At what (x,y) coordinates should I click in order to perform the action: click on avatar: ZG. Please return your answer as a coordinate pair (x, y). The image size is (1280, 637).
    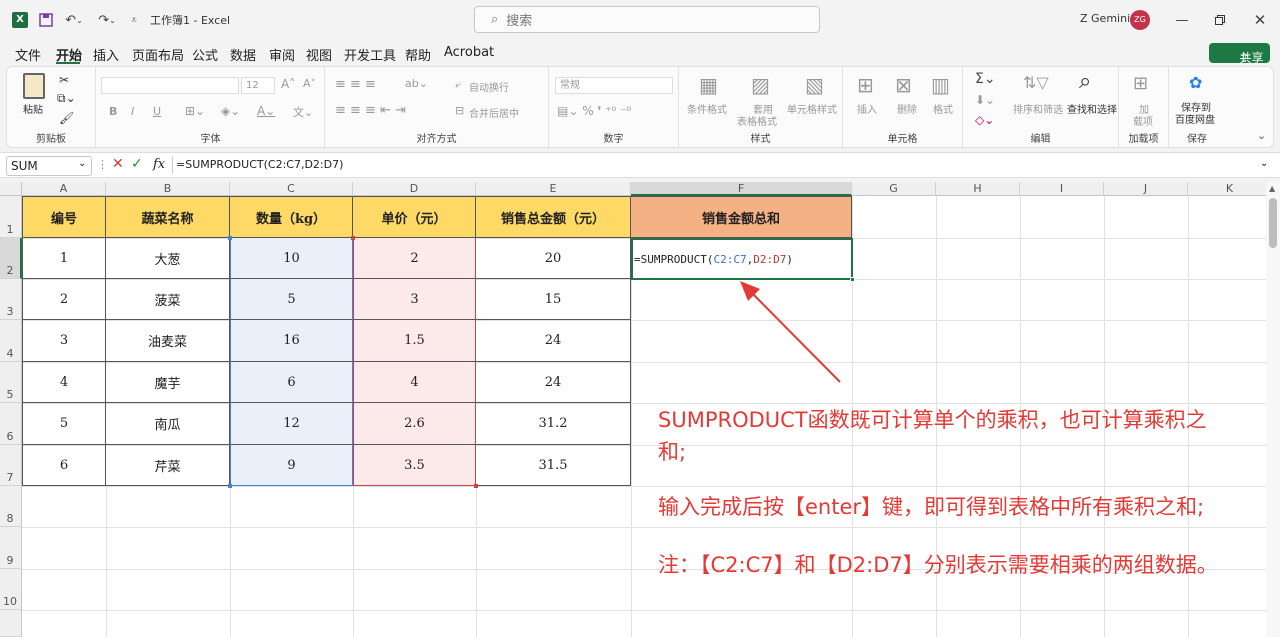
    Looking at the image, I should click on (1140, 20).